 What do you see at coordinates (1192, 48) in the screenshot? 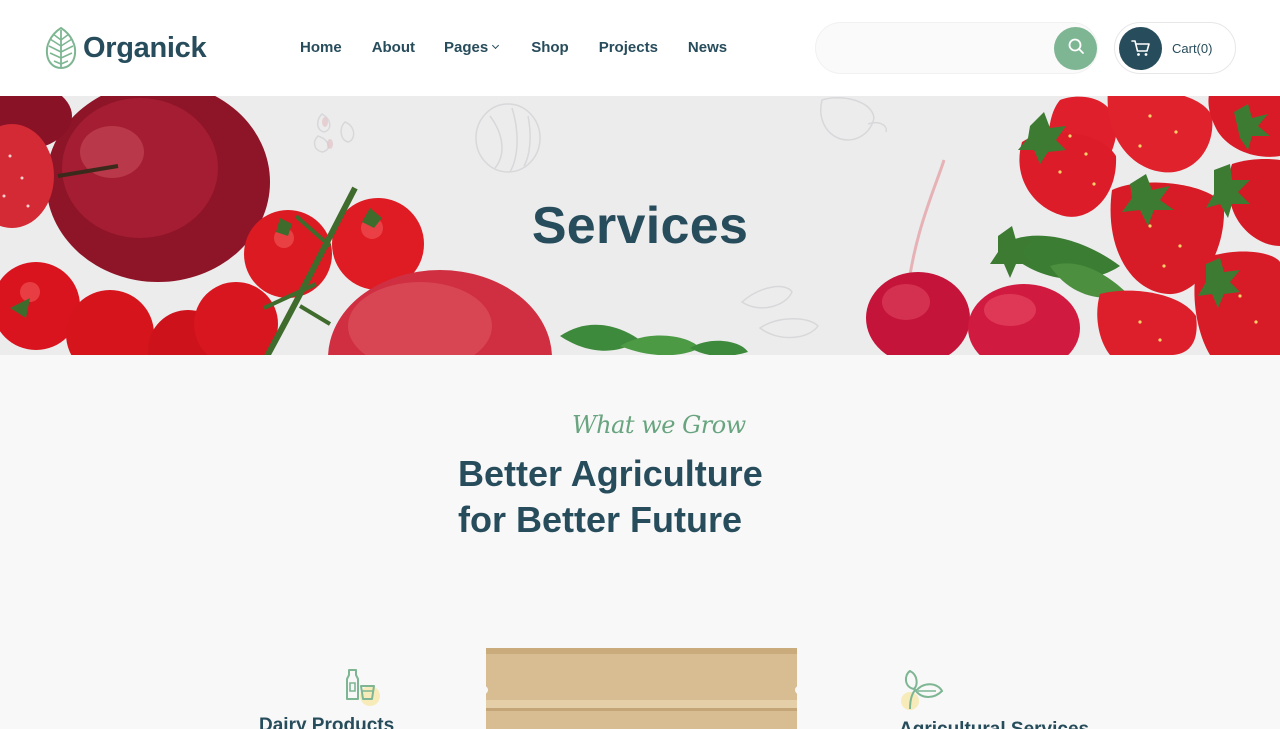
I see `cart-label: Cart(0)` at bounding box center [1192, 48].